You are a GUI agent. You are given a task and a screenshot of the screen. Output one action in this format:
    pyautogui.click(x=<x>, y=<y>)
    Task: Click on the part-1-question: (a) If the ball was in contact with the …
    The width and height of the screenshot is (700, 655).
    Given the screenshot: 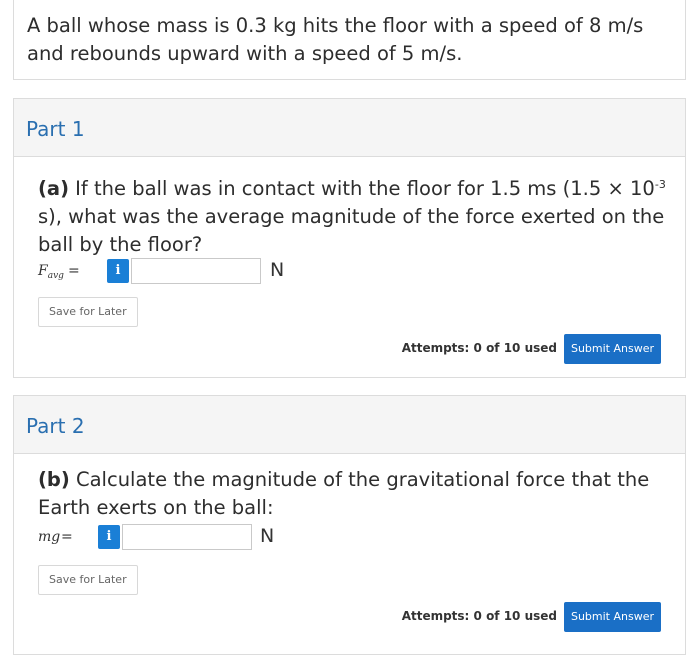 What is the action you would take?
    pyautogui.click(x=353, y=215)
    